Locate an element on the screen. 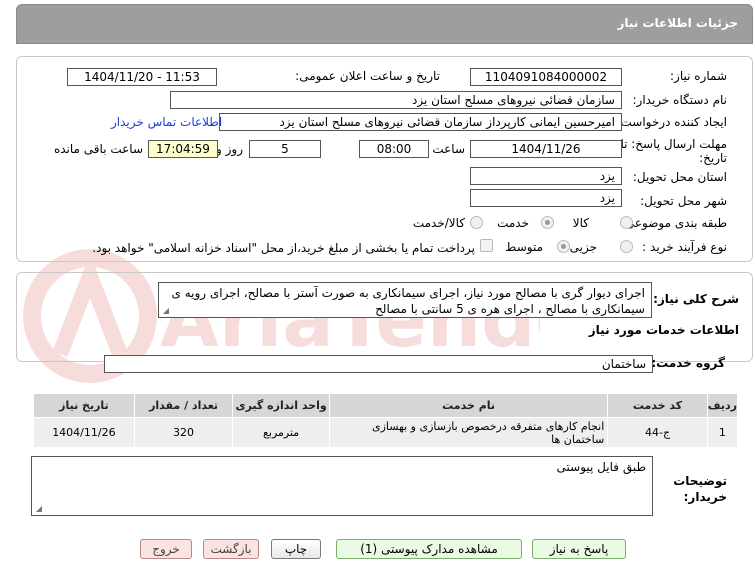  remaining-time-field: 17:04:59 is located at coordinates (183, 149).